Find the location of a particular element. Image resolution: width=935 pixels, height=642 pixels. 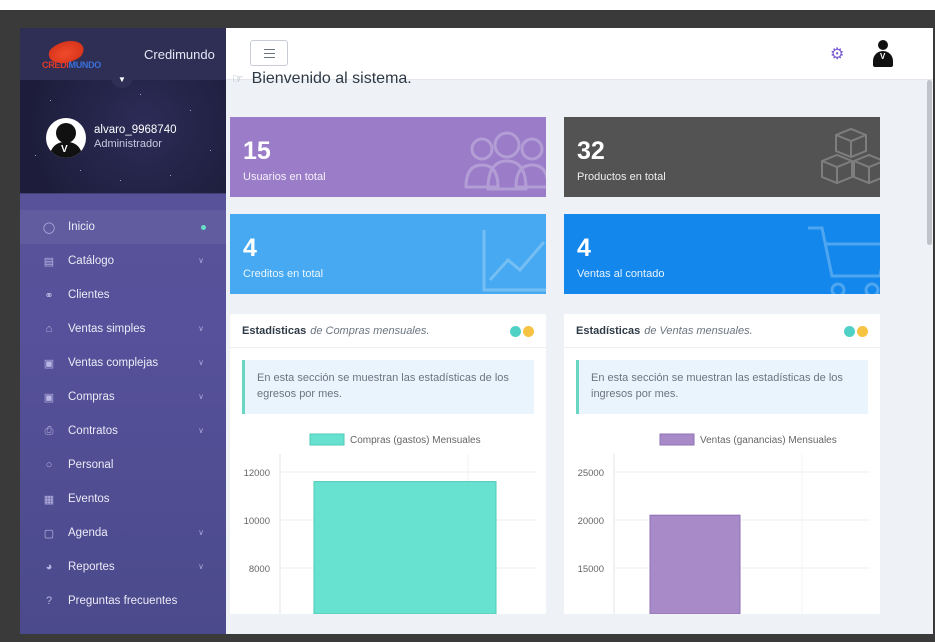

sidebar-item-agenda: ▢ Agenda ∨ is located at coordinates (123, 533).